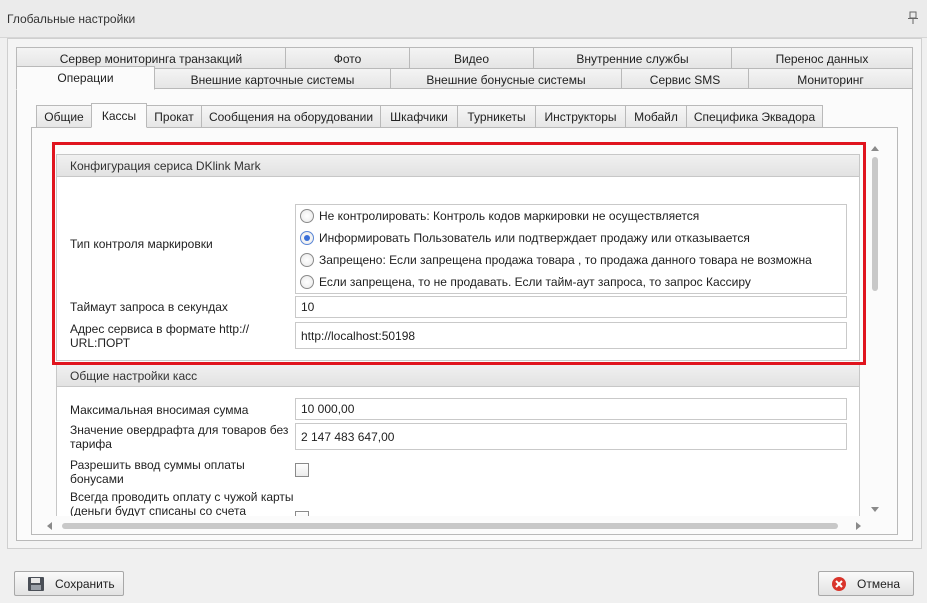 The height and width of the screenshot is (603, 927). Describe the element at coordinates (875, 509) in the screenshot. I see `scroll-down-icon` at that location.